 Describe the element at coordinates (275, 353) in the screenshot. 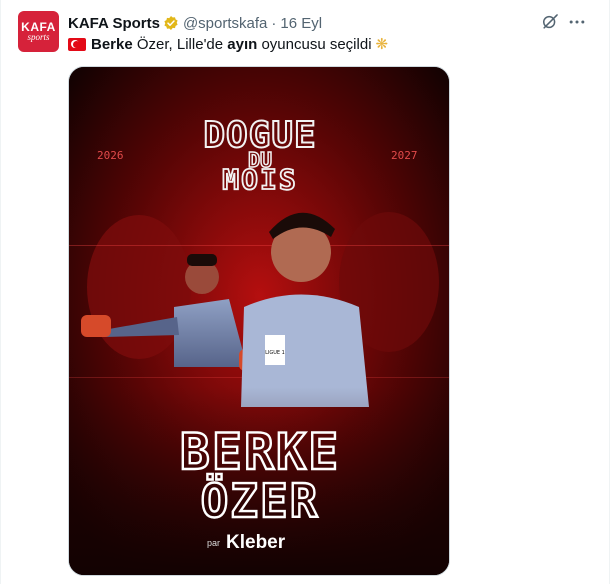

I see `ligue1-badge: LIGUE 1` at that location.